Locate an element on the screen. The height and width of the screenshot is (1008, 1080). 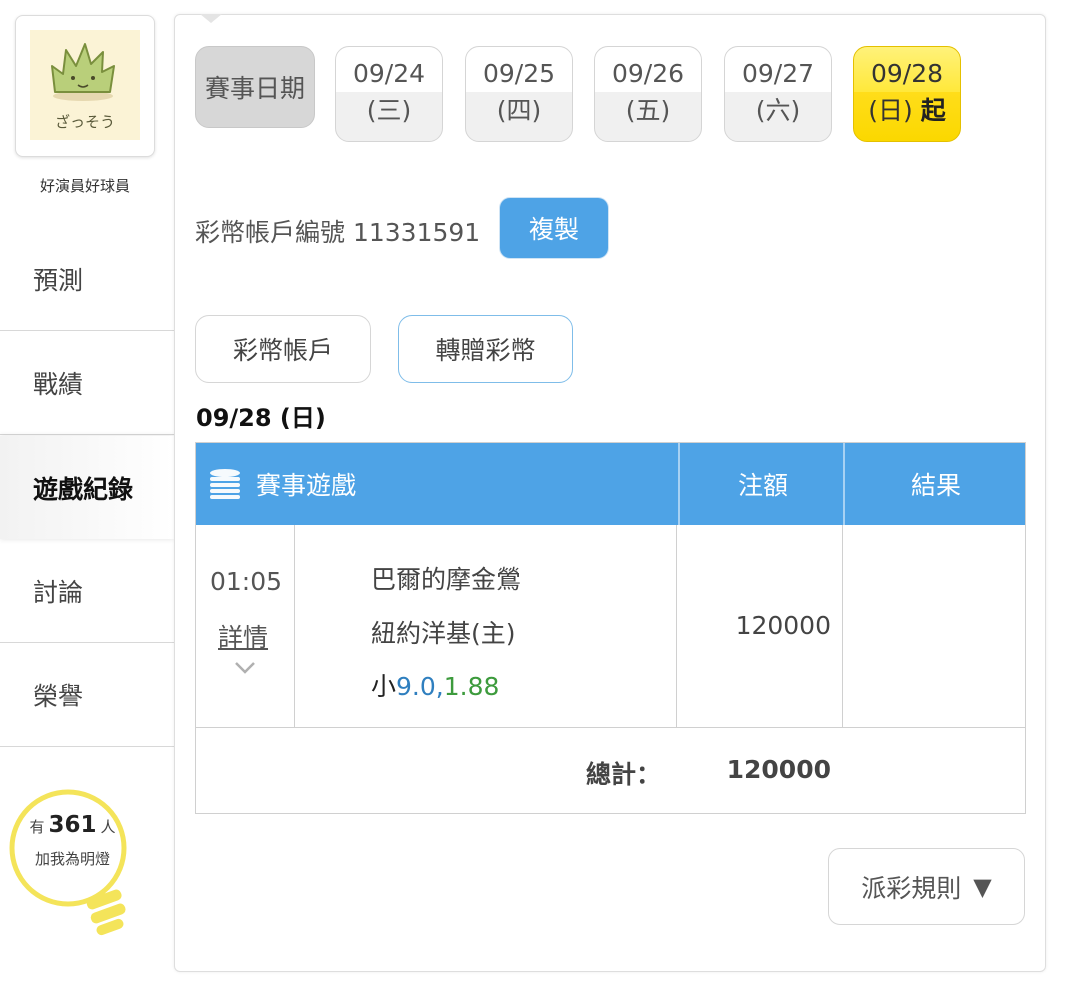
username: 好演員好球員 is located at coordinates (84, 186).